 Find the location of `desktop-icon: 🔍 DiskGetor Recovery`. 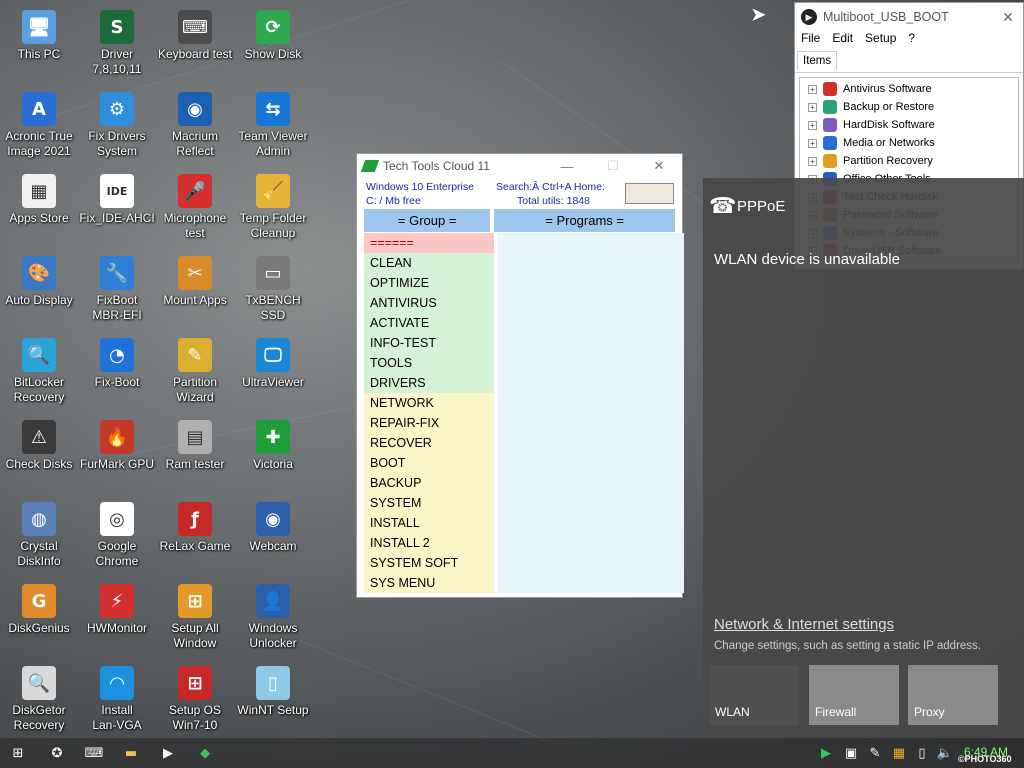

desktop-icon: 🔍 DiskGetor Recovery is located at coordinates (39, 699).